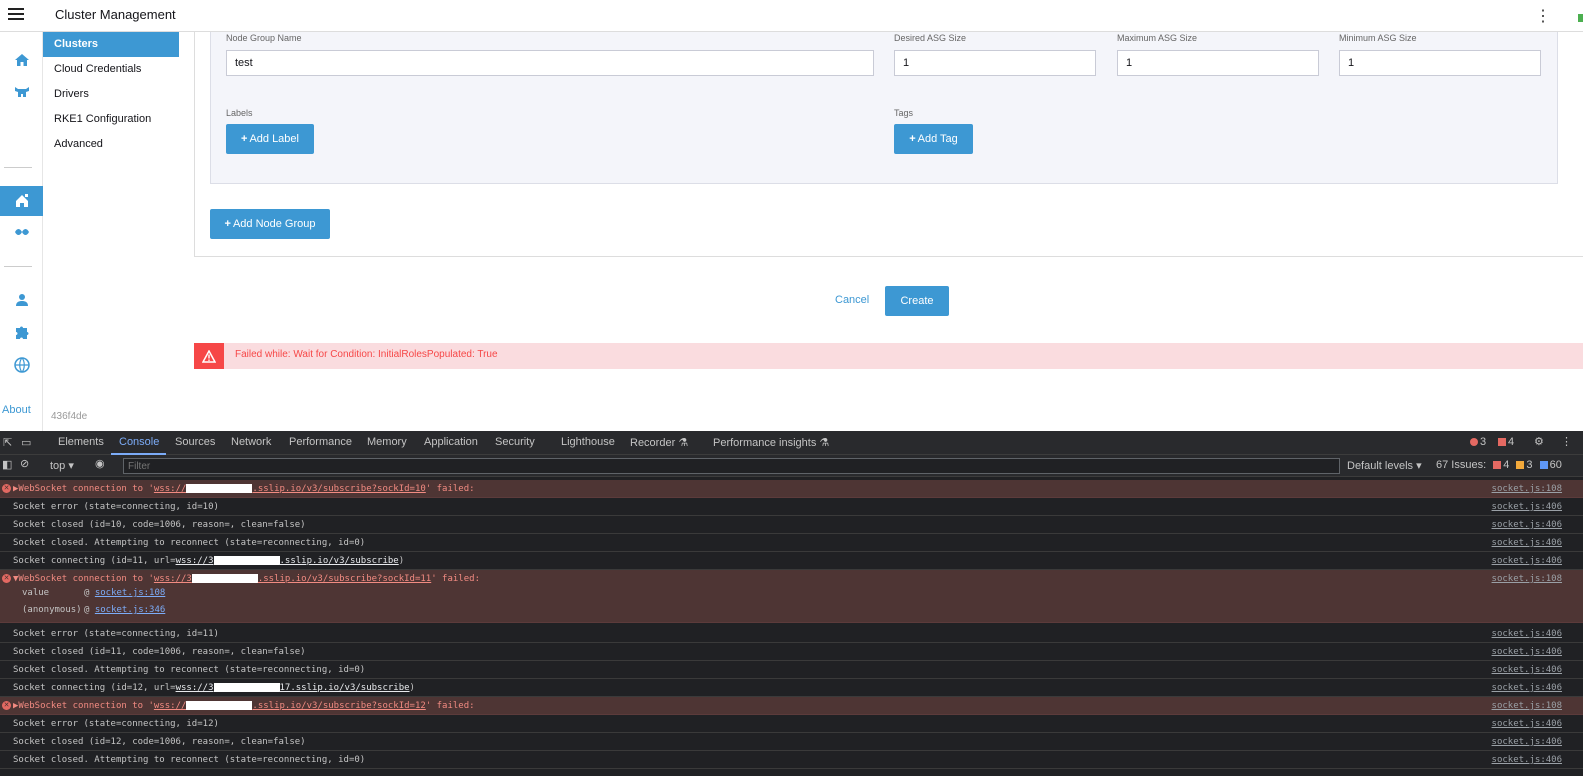 This screenshot has height=776, width=1583. Describe the element at coordinates (791, 16) in the screenshot. I see `top-bar: Cluster Management ⋮` at that location.